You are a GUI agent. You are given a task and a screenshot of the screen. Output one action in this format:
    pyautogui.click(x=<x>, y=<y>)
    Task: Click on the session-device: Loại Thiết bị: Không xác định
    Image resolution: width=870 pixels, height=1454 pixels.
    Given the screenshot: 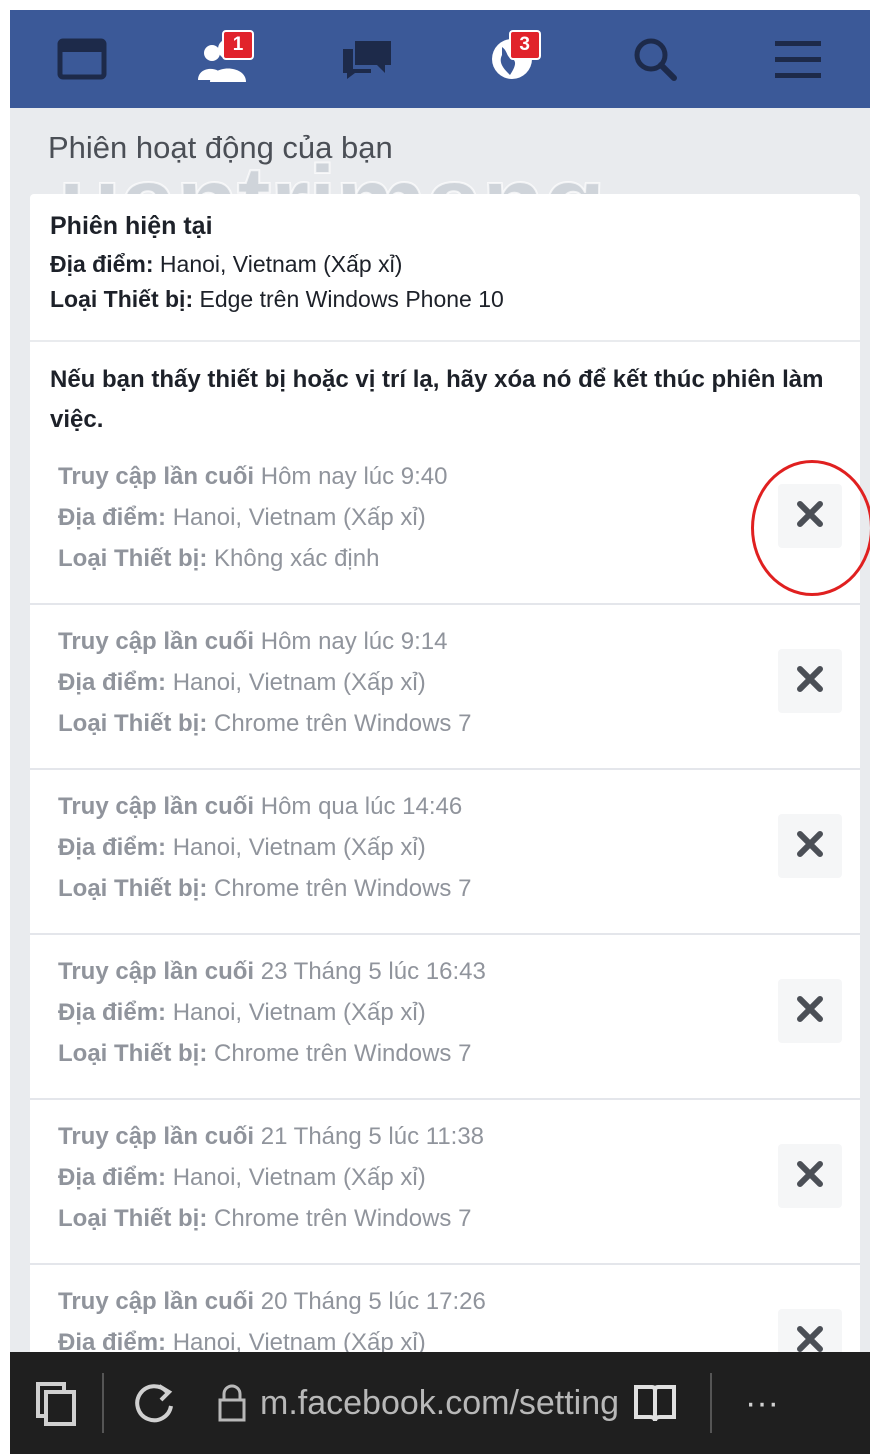 What is the action you would take?
    pyautogui.click(x=445, y=558)
    